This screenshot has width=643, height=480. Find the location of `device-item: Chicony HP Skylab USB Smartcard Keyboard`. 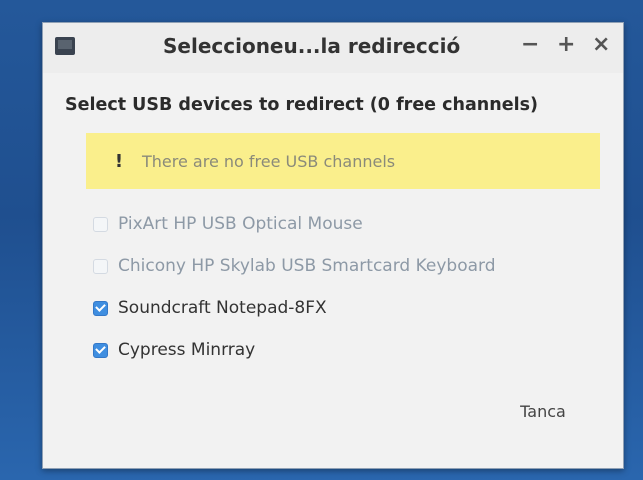

device-item: Chicony HP Skylab USB Smartcard Keyboard is located at coordinates (353, 266).